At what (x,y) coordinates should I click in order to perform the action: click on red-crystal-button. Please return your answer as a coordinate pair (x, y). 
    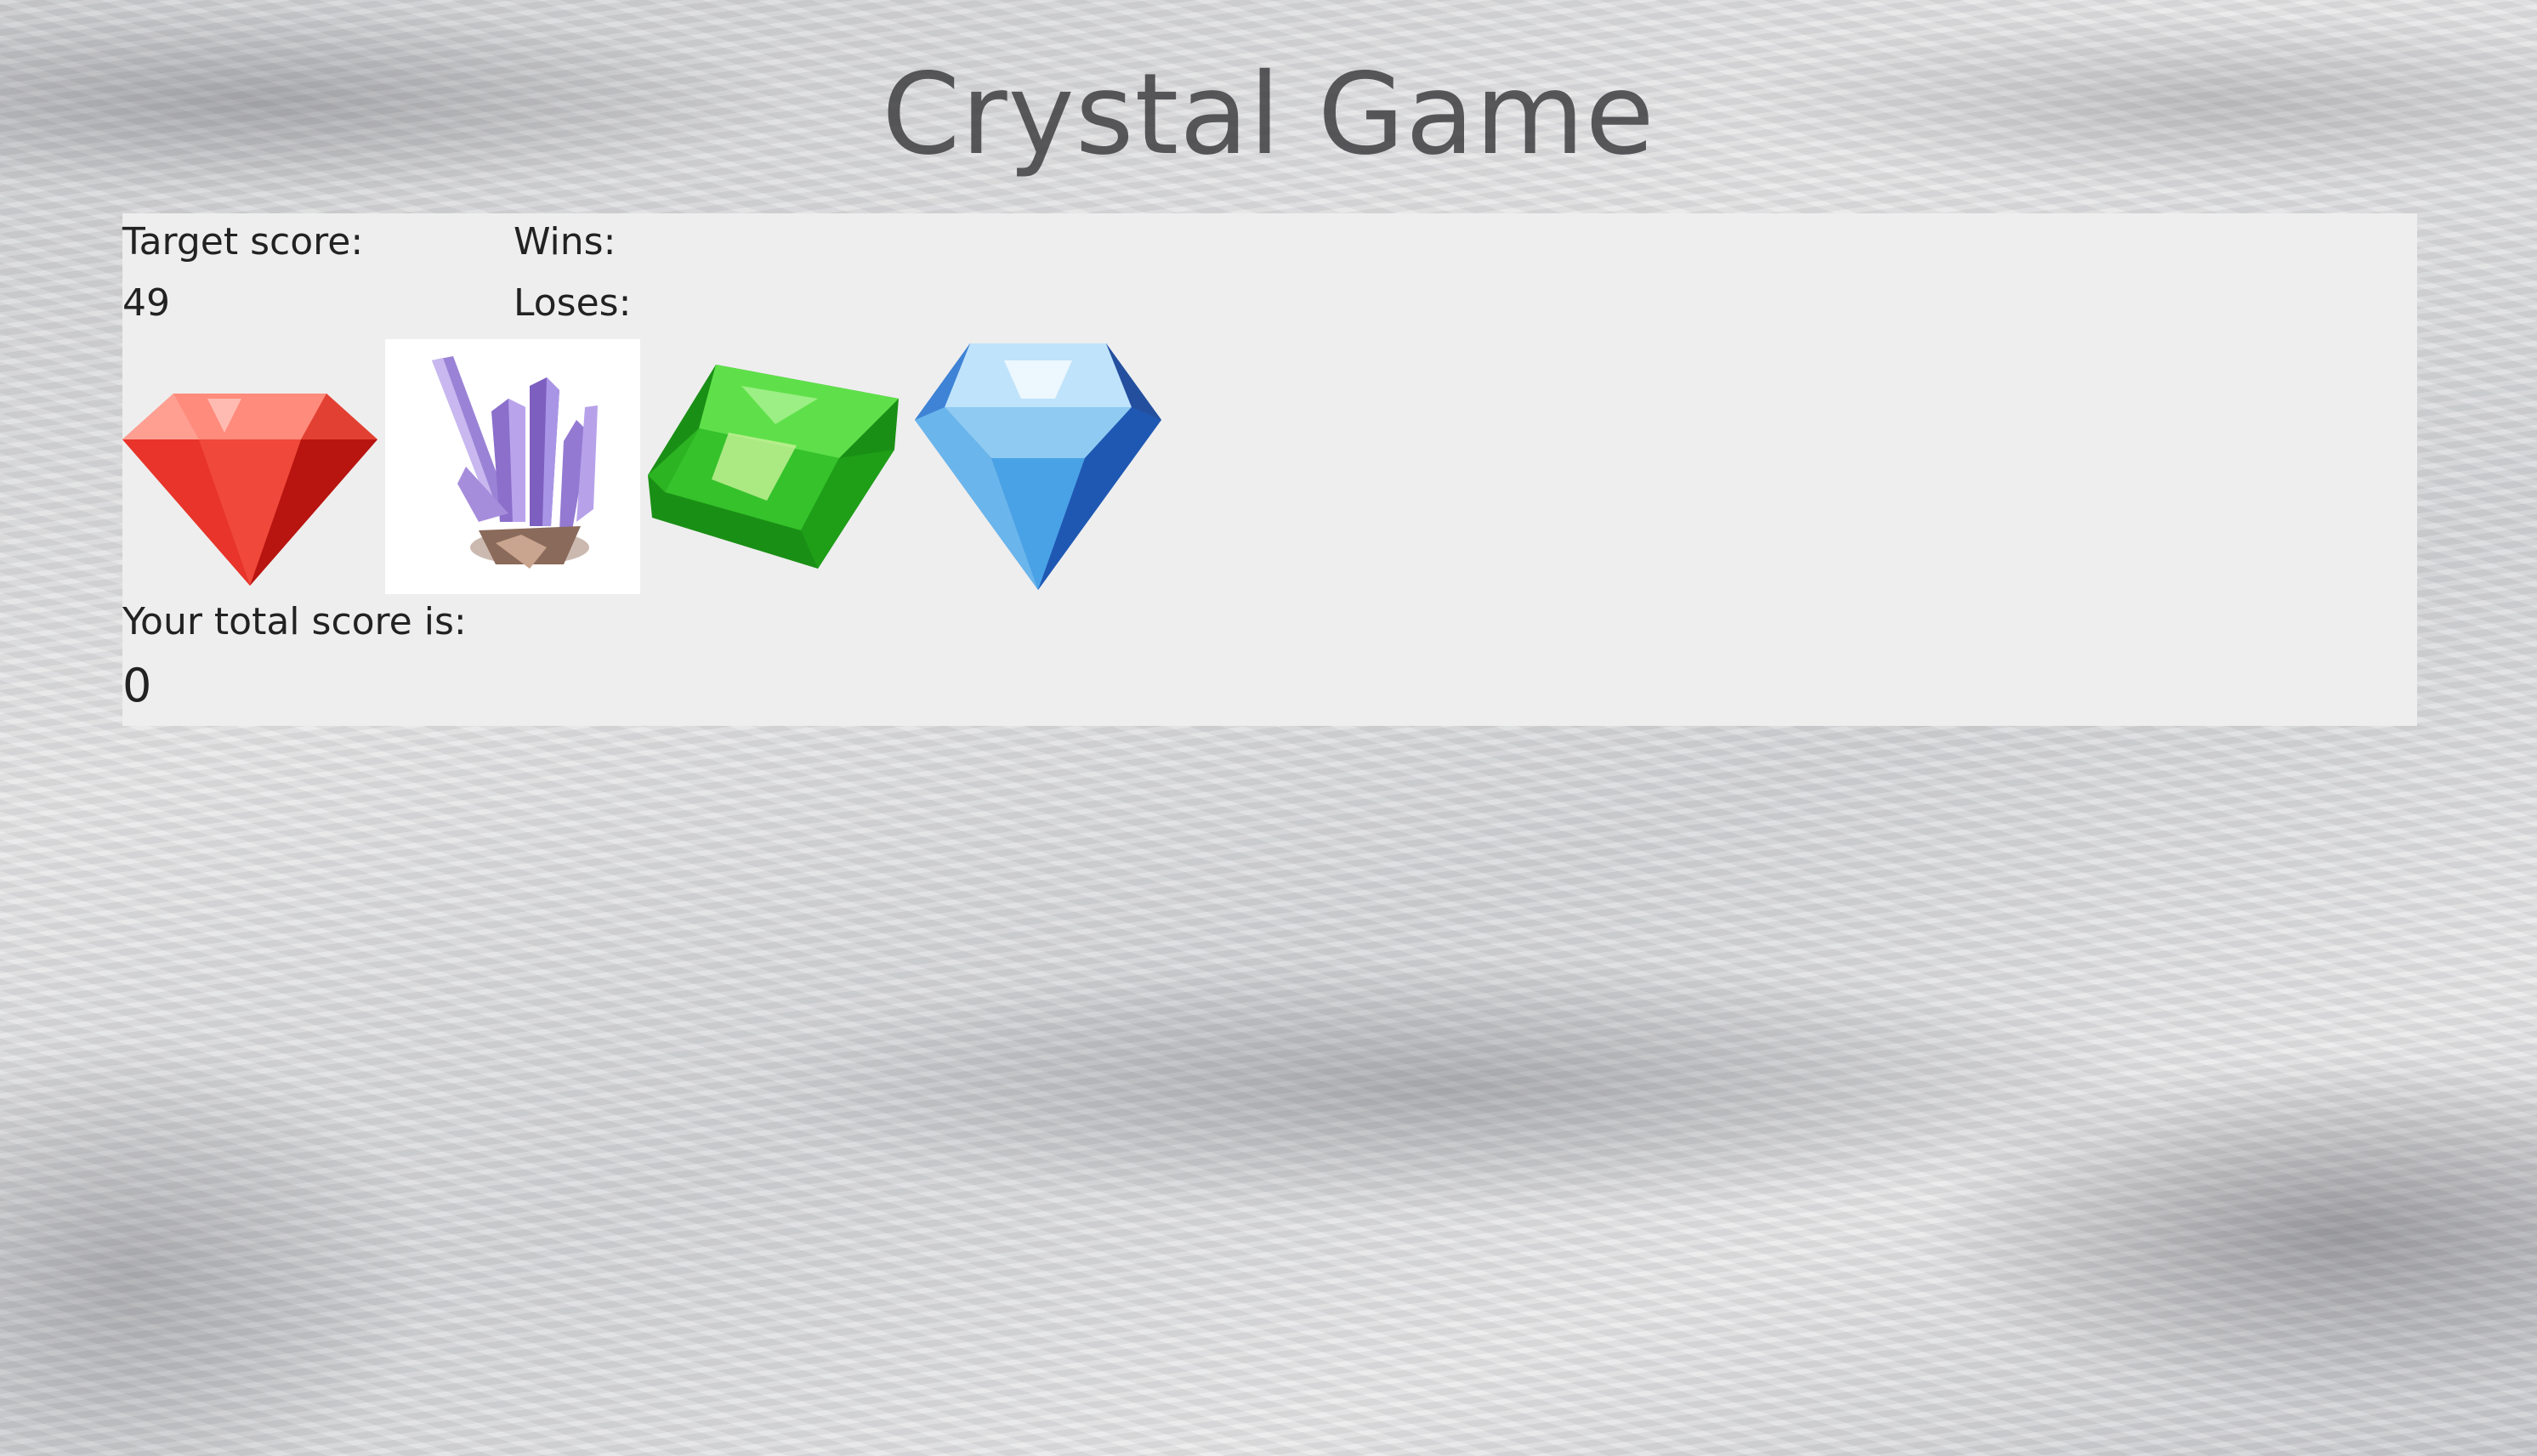
    Looking at the image, I should click on (249, 466).